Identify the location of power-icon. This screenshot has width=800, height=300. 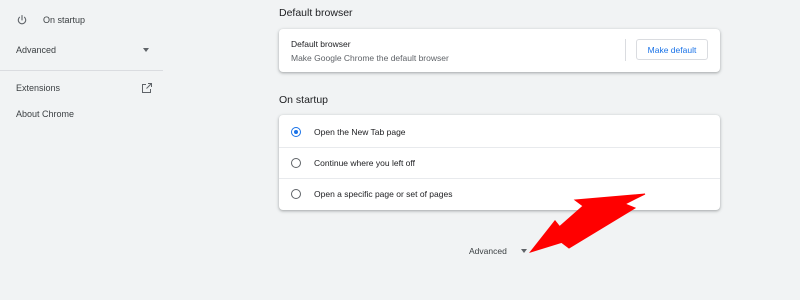
(22, 19).